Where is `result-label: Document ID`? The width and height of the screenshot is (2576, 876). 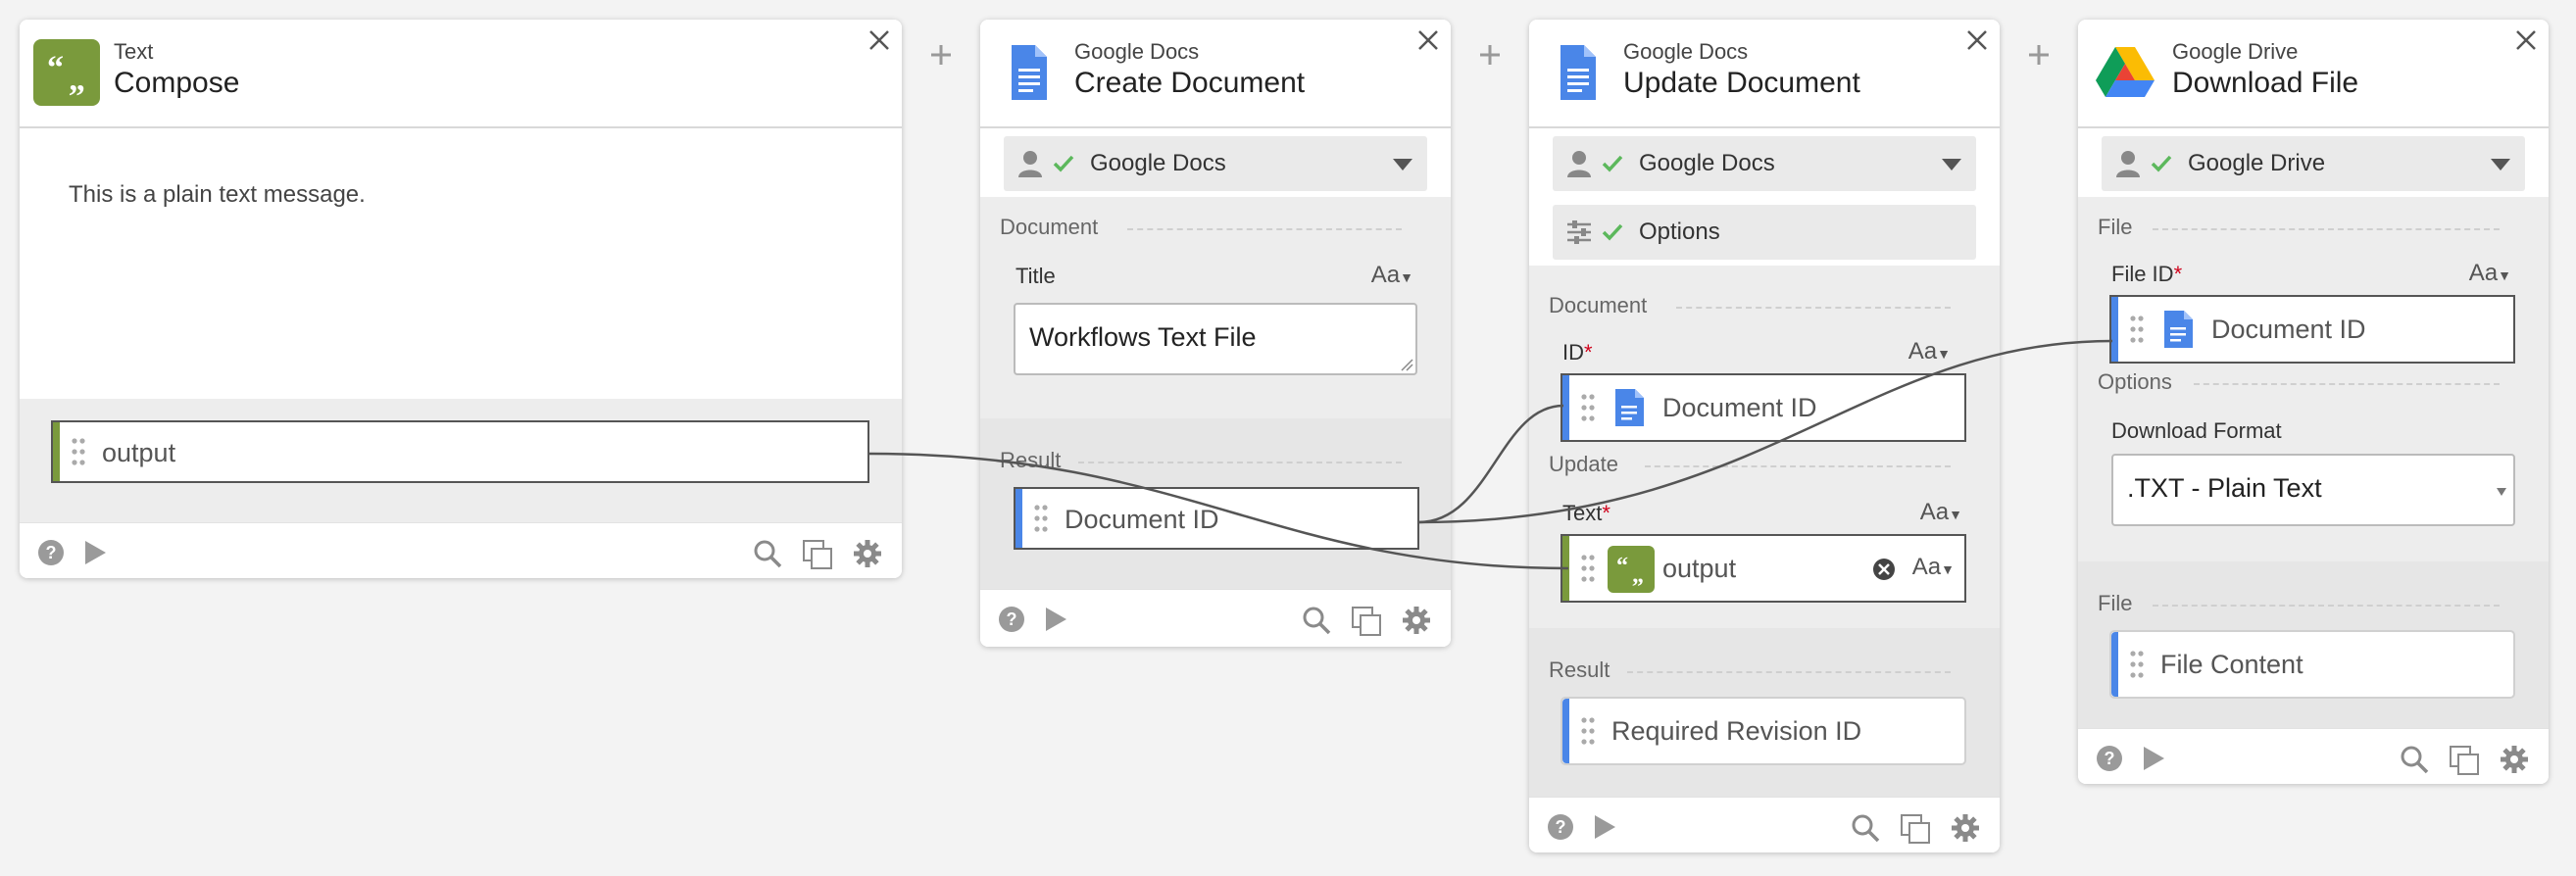
result-label: Document ID is located at coordinates (1142, 520).